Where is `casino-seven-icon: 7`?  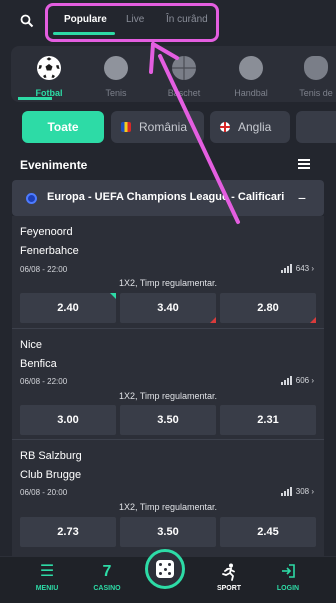 casino-seven-icon: 7 is located at coordinates (107, 571).